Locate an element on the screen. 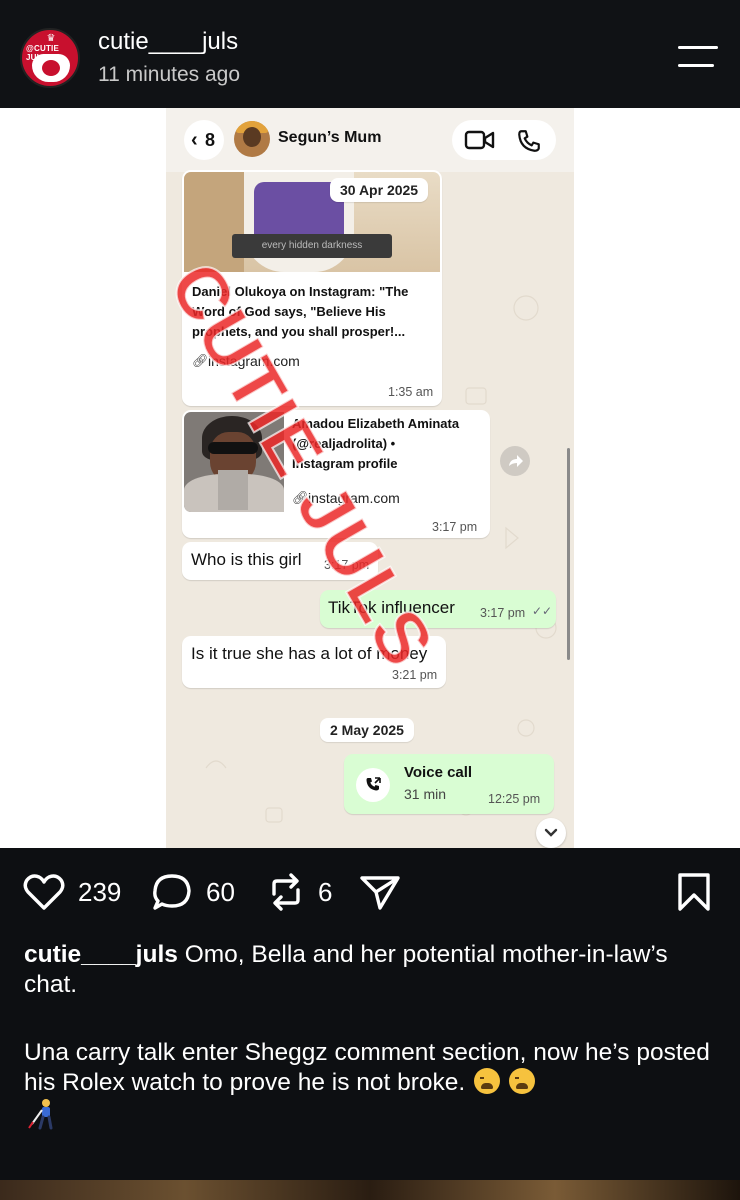  message-time: 3:21 pm is located at coordinates (415, 675).